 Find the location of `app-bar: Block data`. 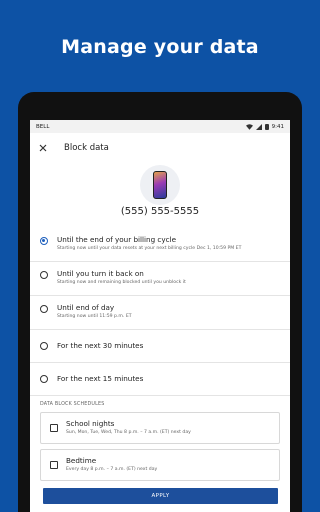

app-bar: Block data is located at coordinates (160, 148).